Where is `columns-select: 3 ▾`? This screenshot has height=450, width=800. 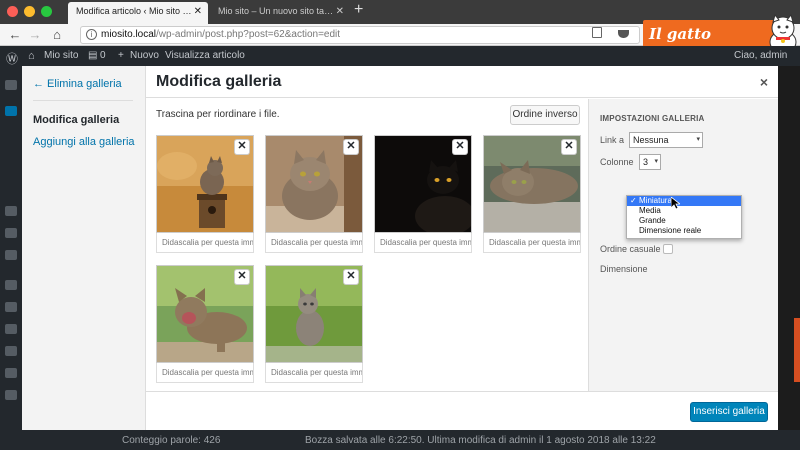 columns-select: 3 ▾ is located at coordinates (650, 162).